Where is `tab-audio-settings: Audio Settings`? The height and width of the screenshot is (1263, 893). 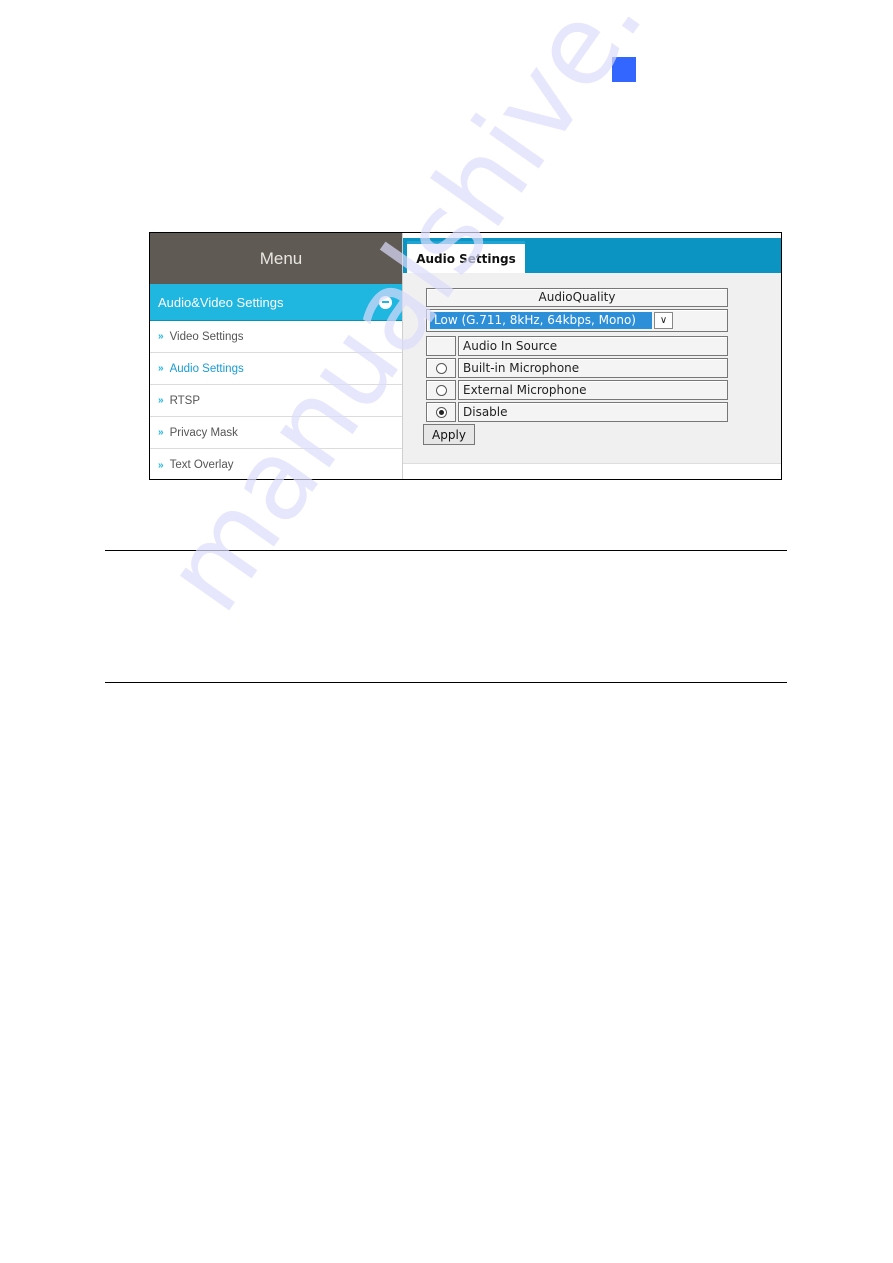 tab-audio-settings: Audio Settings is located at coordinates (466, 257).